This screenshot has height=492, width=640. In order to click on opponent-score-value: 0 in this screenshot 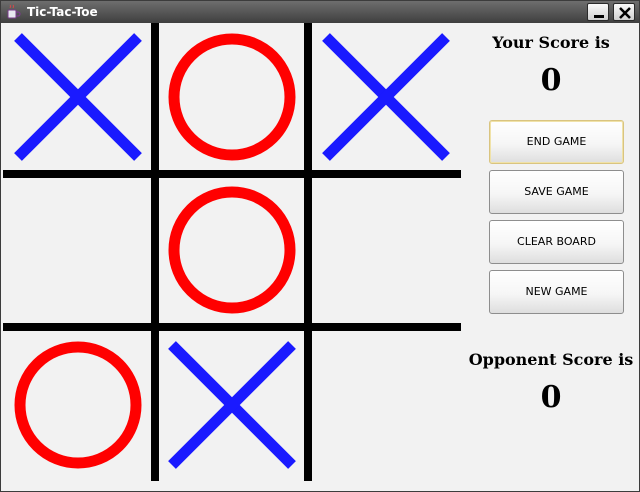, I will do `click(551, 397)`.